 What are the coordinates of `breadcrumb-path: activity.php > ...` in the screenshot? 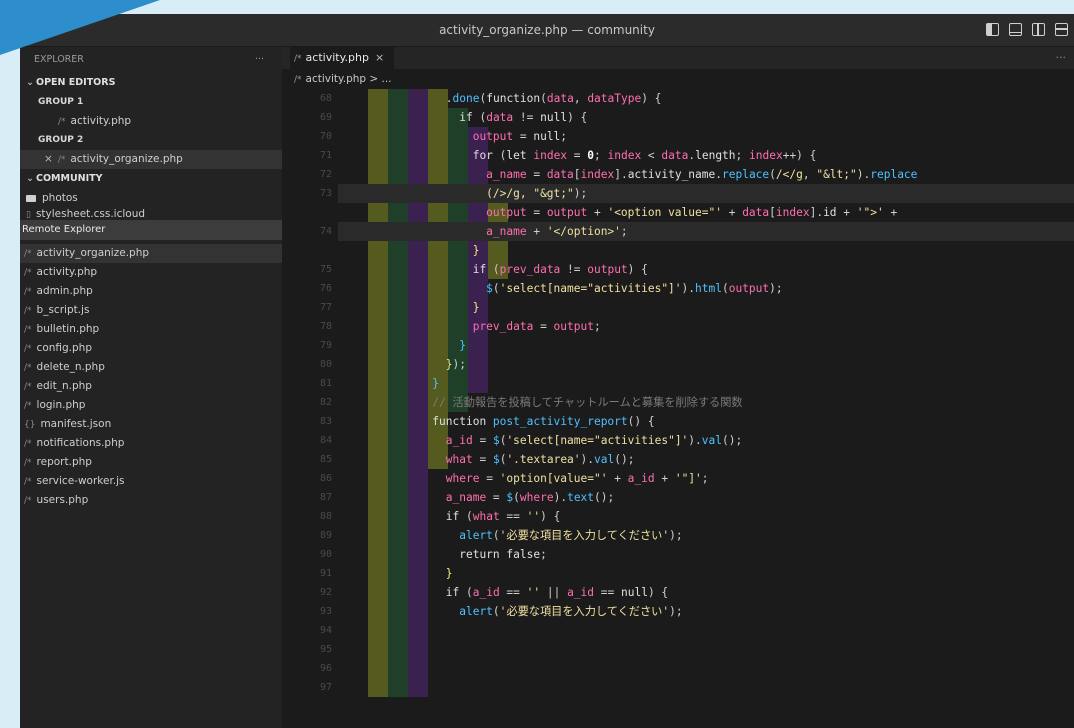 It's located at (348, 79).